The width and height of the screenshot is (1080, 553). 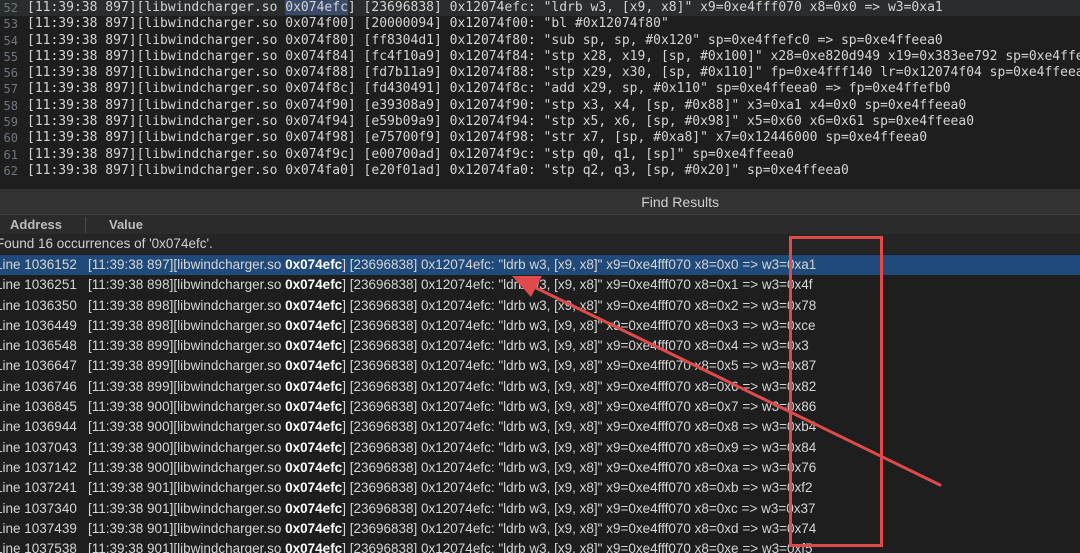 What do you see at coordinates (38, 346) in the screenshot?
I see `result-line-number: Line 1036548` at bounding box center [38, 346].